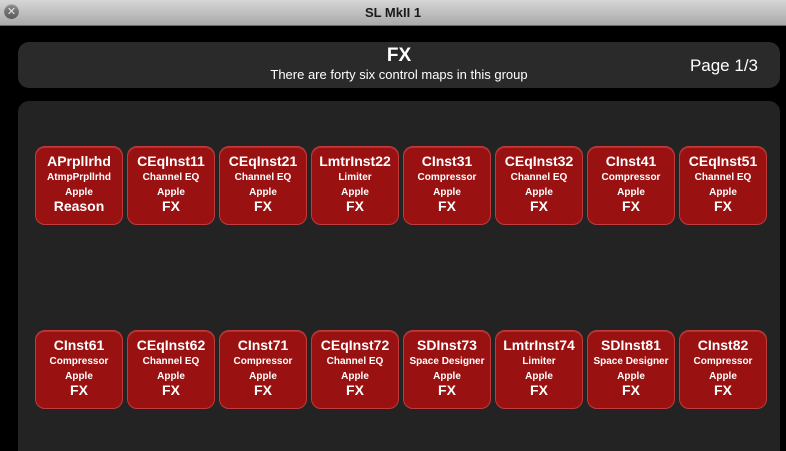 The height and width of the screenshot is (451, 786). I want to click on control-map-name: CEqInst21, so click(263, 161).